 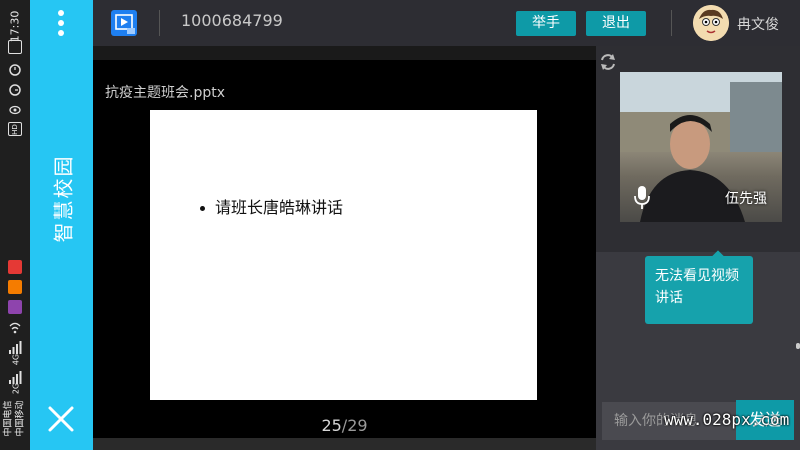 I want to click on eye-icon, so click(x=15, y=109).